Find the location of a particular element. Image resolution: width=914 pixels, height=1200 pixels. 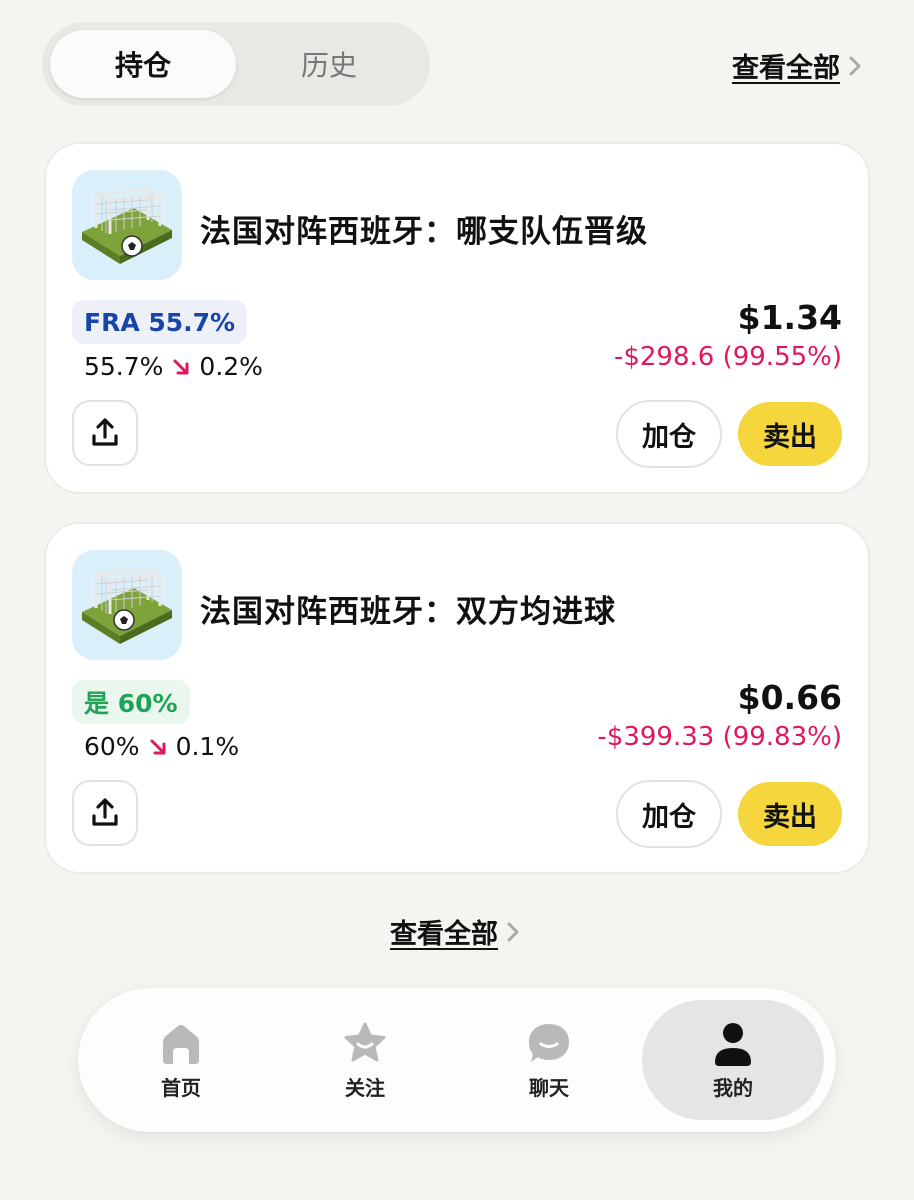

nav-label: 关注 is located at coordinates (365, 1087).